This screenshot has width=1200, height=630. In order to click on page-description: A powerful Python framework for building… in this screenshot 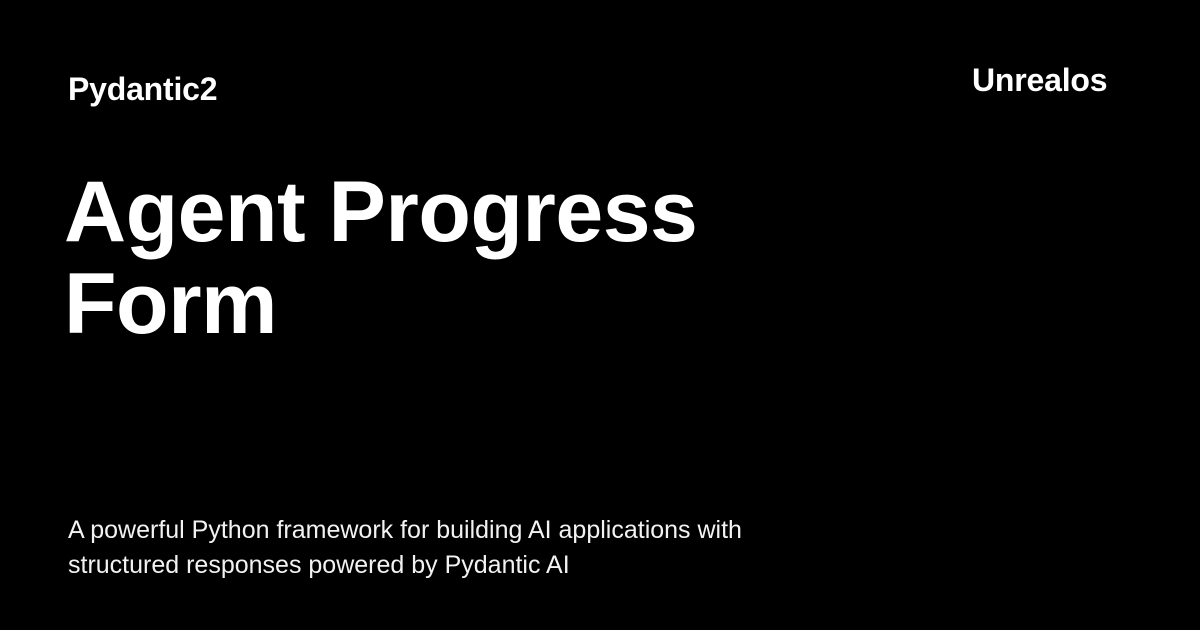, I will do `click(508, 548)`.